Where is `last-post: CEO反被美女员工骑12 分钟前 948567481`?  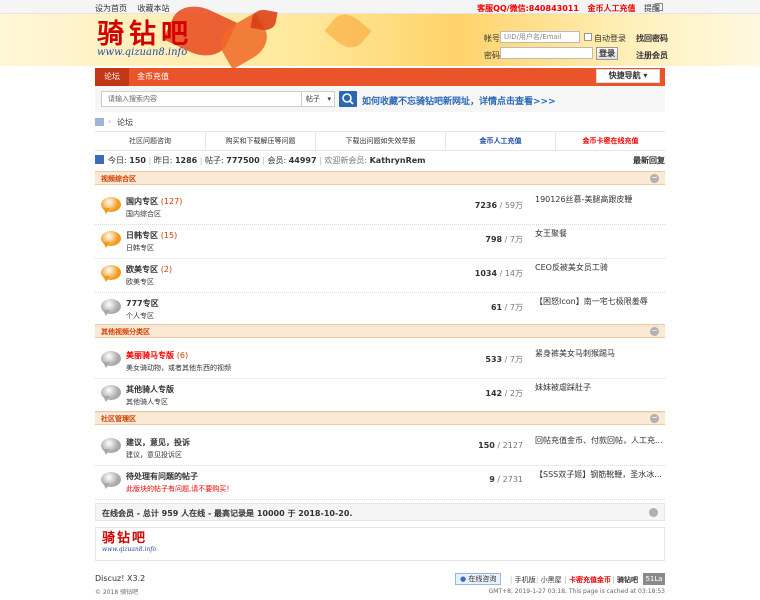 last-post: CEO反被美女员工骑12 分钟前 948567481 is located at coordinates (600, 267).